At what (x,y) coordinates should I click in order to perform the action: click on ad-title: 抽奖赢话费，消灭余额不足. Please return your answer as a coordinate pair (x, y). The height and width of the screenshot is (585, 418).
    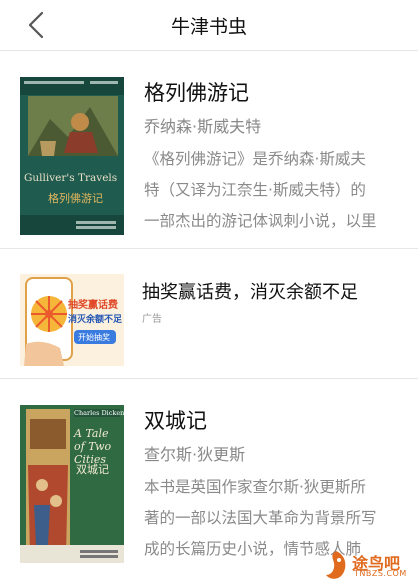
    Looking at the image, I should click on (250, 291).